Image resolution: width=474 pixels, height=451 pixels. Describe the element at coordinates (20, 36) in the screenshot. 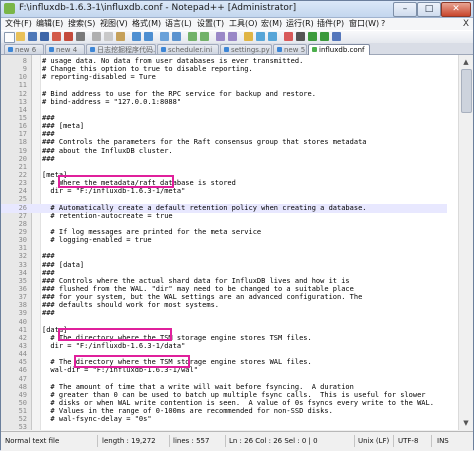

I see `open-file-icon` at that location.